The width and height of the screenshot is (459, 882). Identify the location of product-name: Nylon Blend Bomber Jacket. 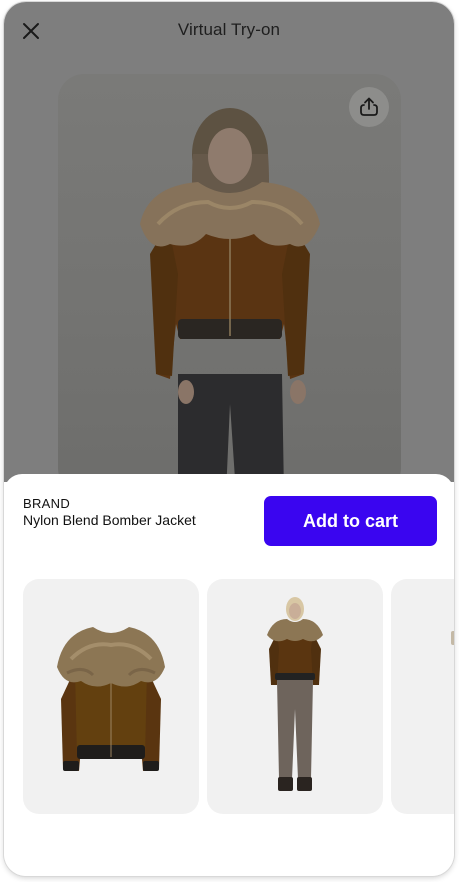
(109, 520).